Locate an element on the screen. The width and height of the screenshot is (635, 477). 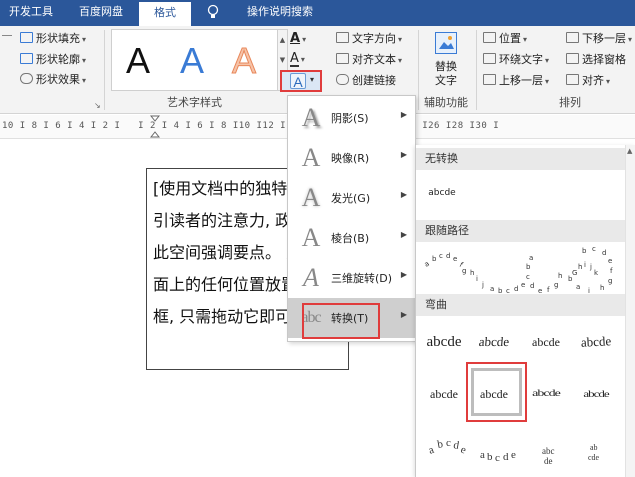
align-text-icon is located at coordinates (342, 58).